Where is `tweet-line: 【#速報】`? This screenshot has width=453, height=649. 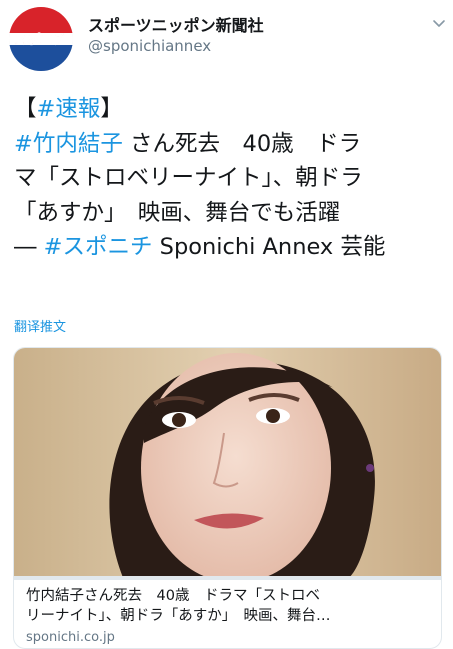 tweet-line: 【#速報】 is located at coordinates (230, 109).